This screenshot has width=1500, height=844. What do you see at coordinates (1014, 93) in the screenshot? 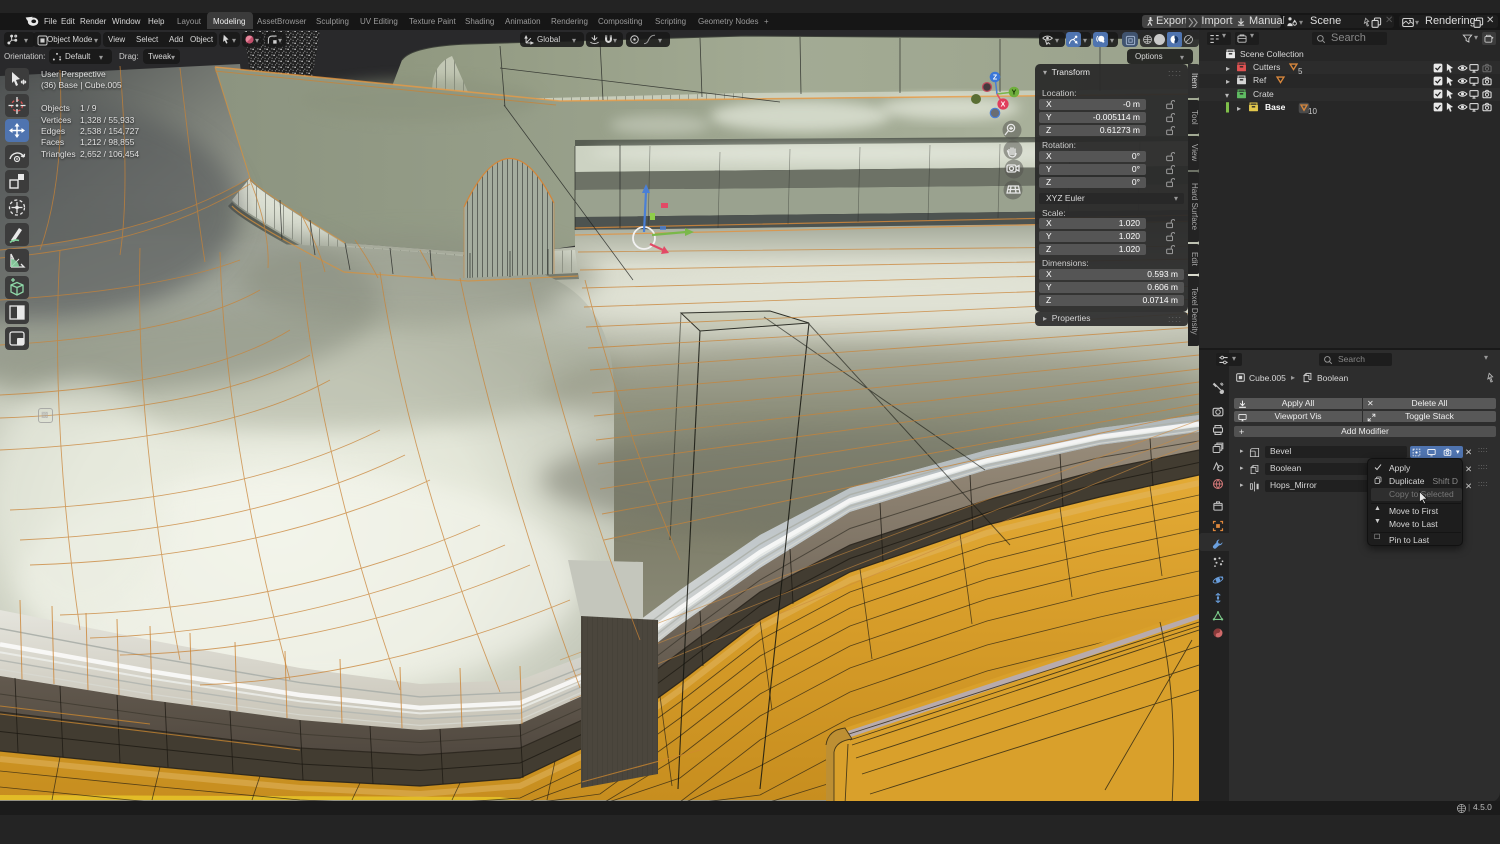
I see `svg-text: Y` at bounding box center [1014, 93].